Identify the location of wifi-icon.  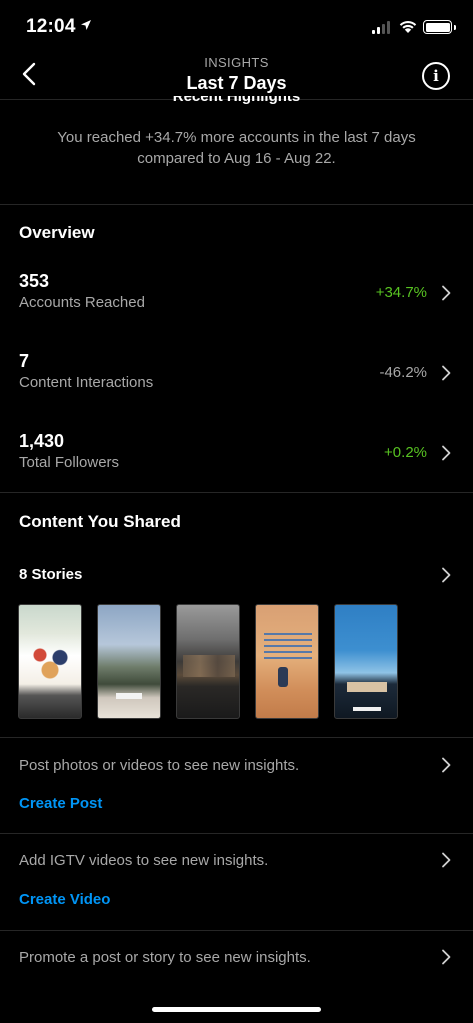
(408, 27).